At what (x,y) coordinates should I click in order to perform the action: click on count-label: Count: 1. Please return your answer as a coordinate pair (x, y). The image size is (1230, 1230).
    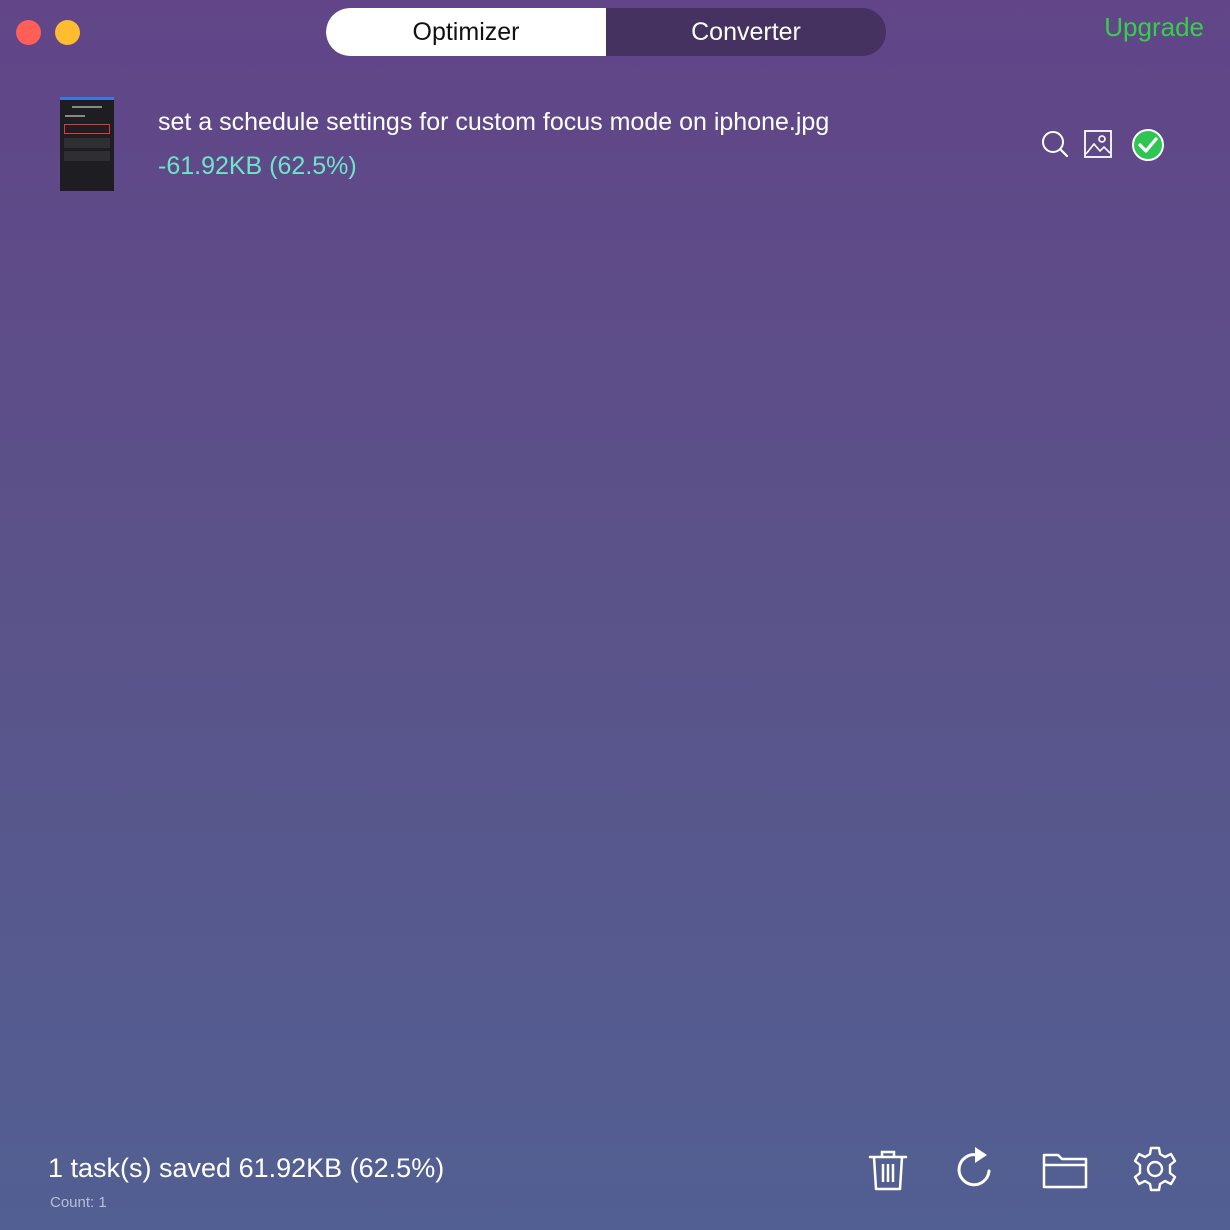
    Looking at the image, I should click on (78, 1202).